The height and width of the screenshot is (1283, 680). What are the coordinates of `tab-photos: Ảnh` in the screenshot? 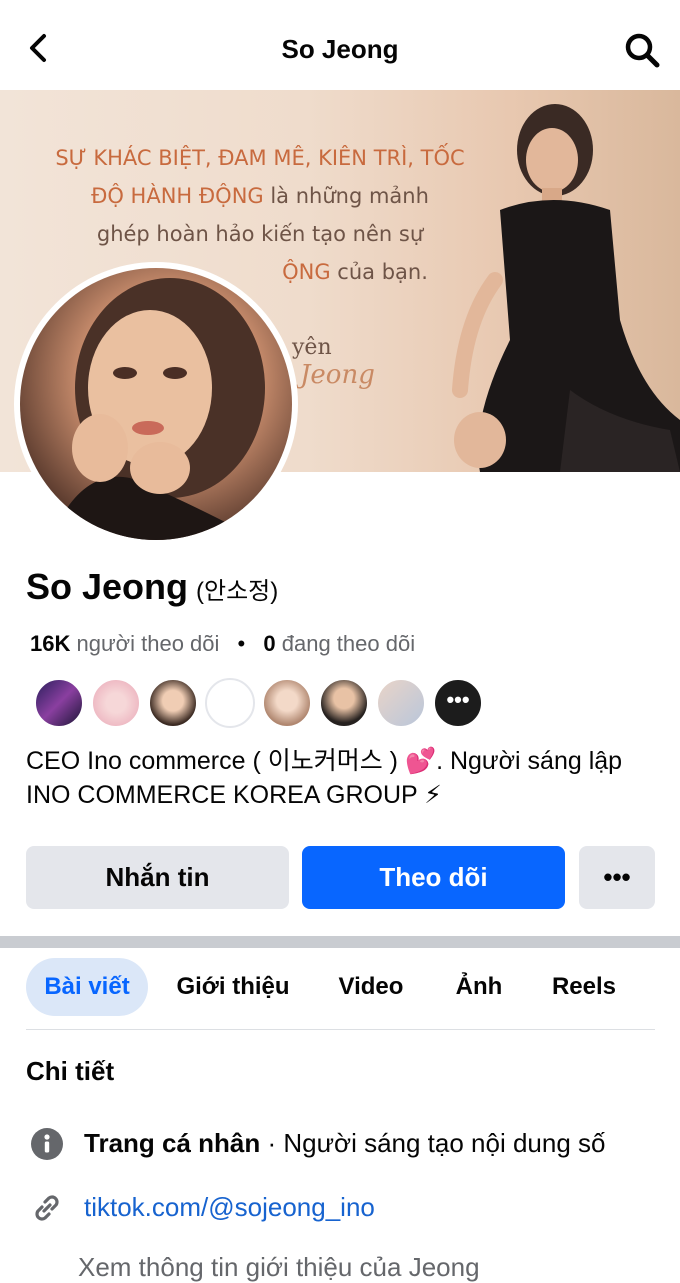 It's located at (479, 987).